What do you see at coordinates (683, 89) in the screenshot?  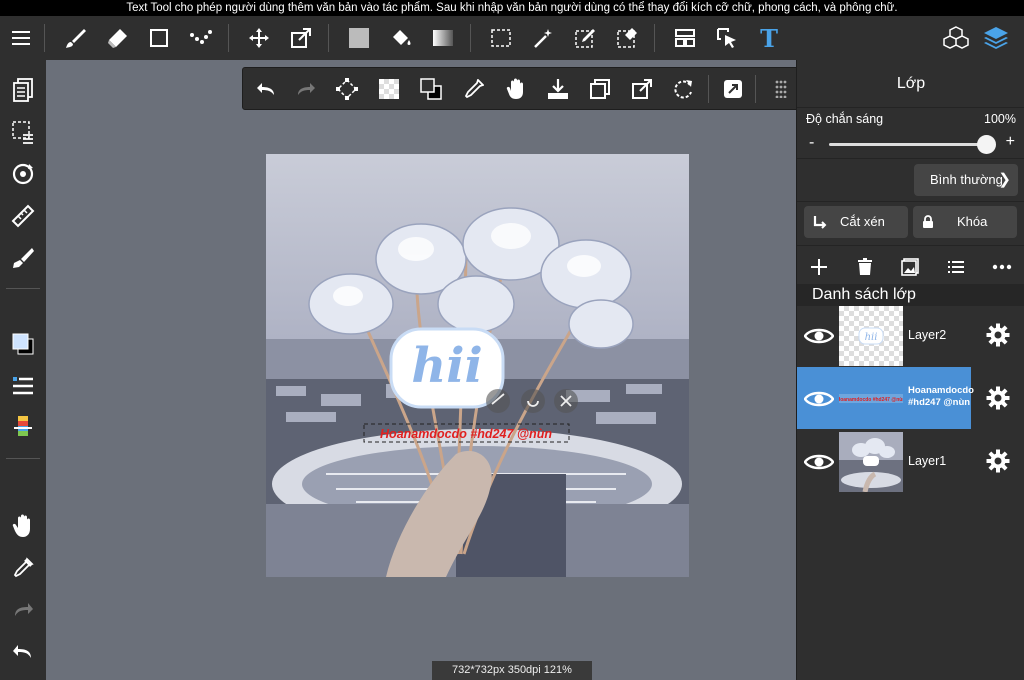 I see `rotate-icon` at bounding box center [683, 89].